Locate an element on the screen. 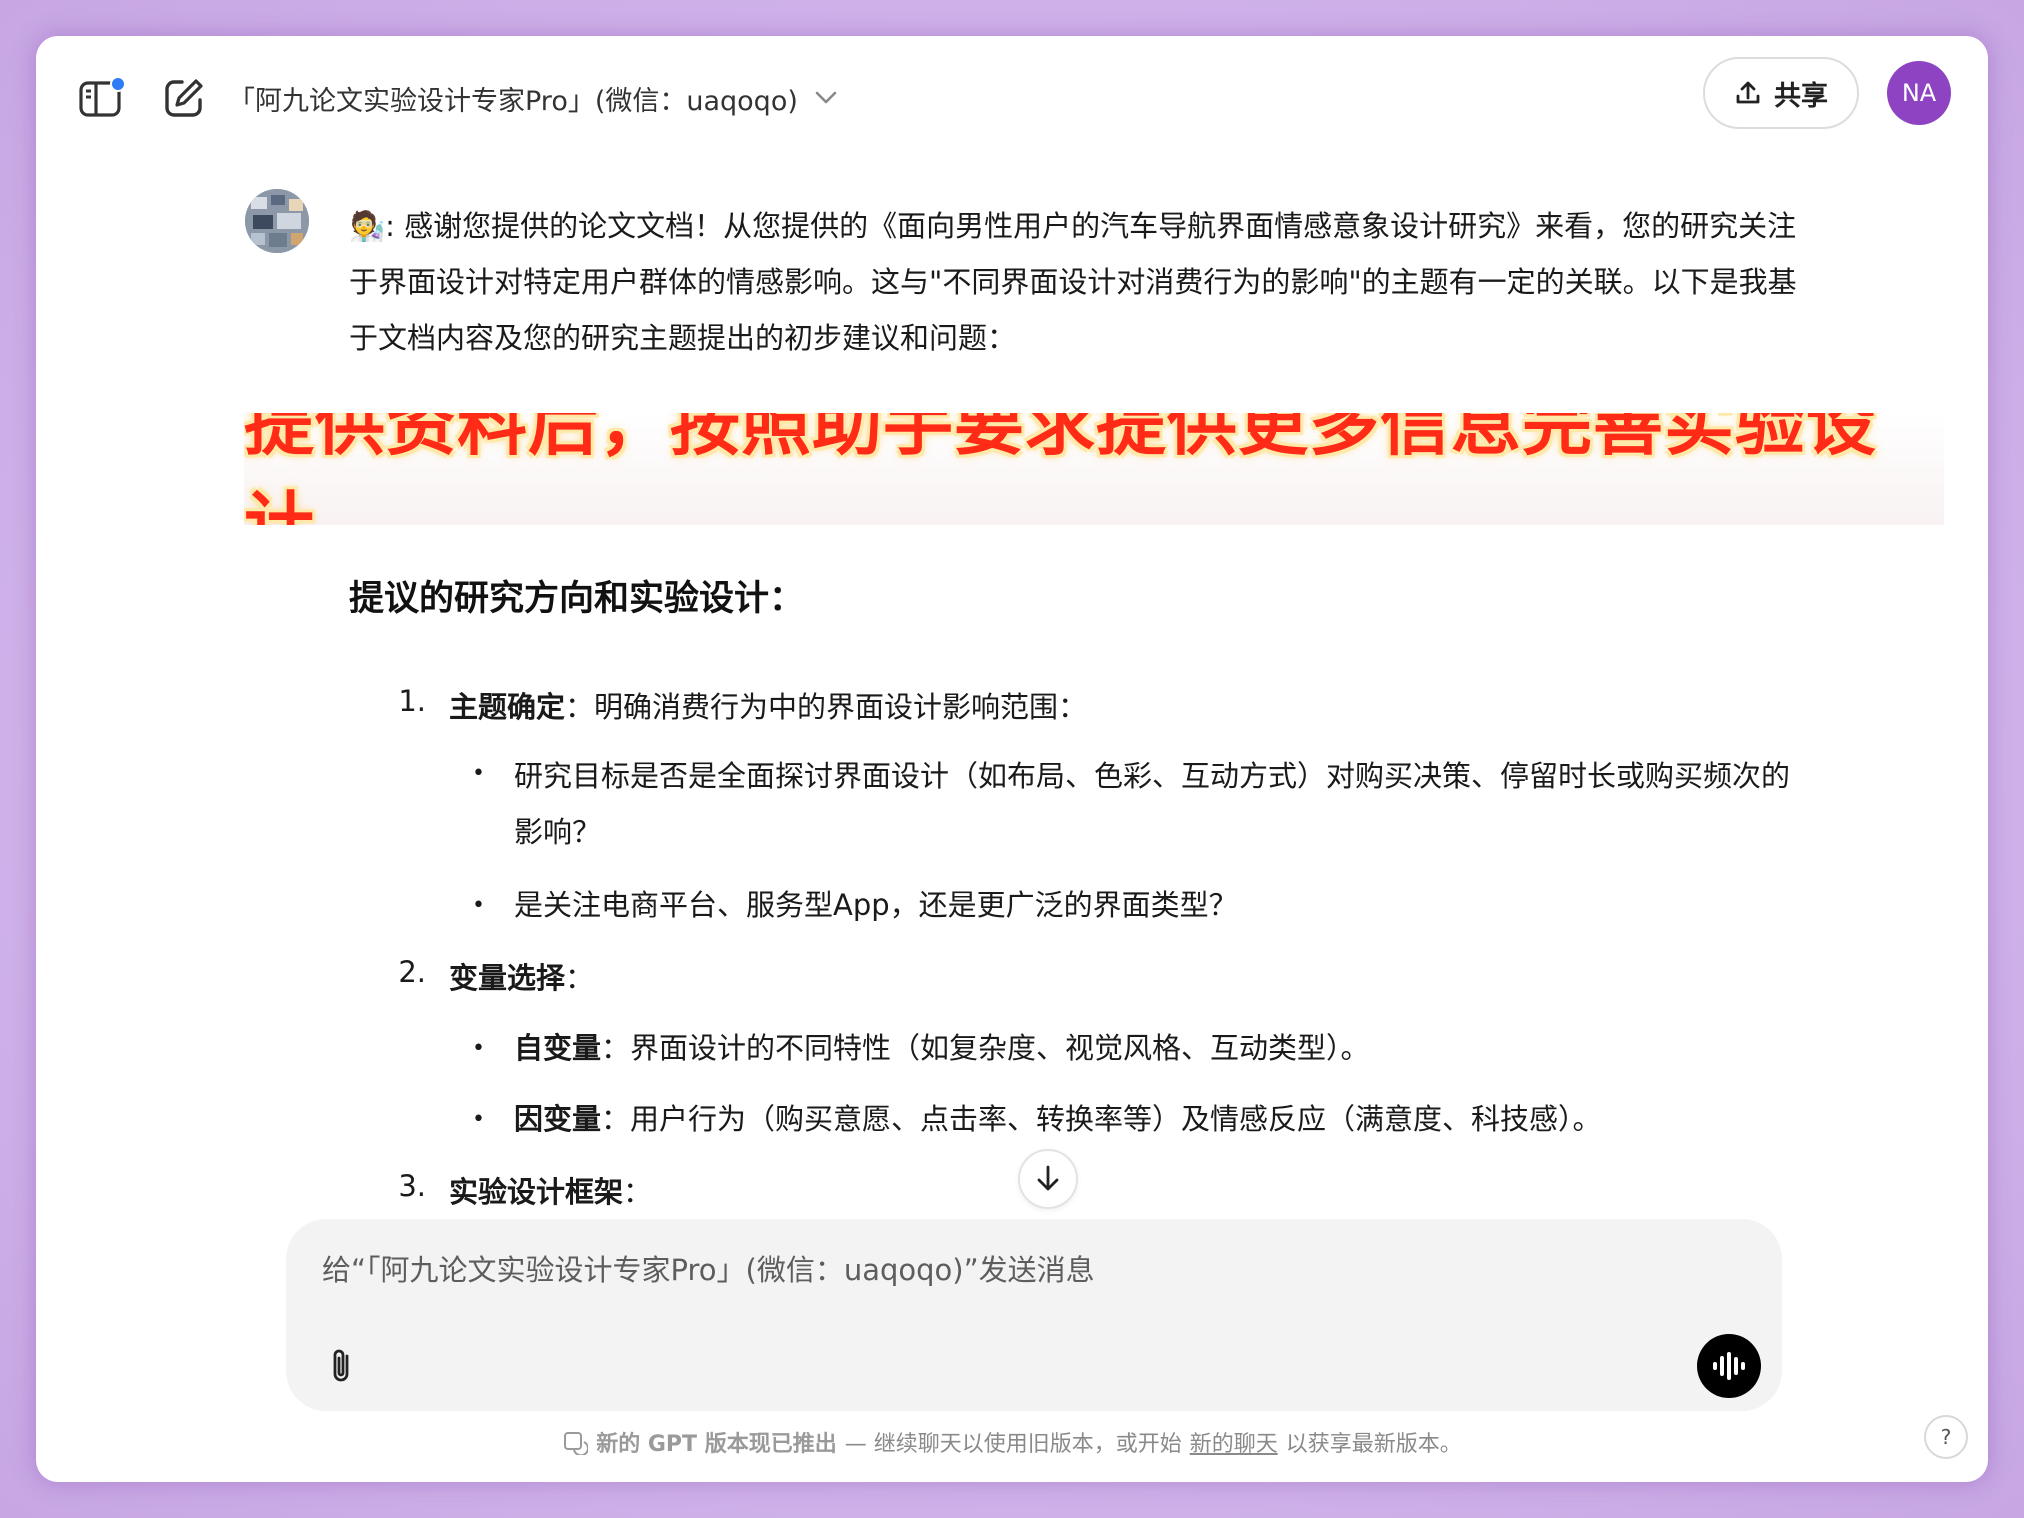  version-notice-text: — 继续聊天以使用旧版本，或开始 is located at coordinates (1013, 1444).